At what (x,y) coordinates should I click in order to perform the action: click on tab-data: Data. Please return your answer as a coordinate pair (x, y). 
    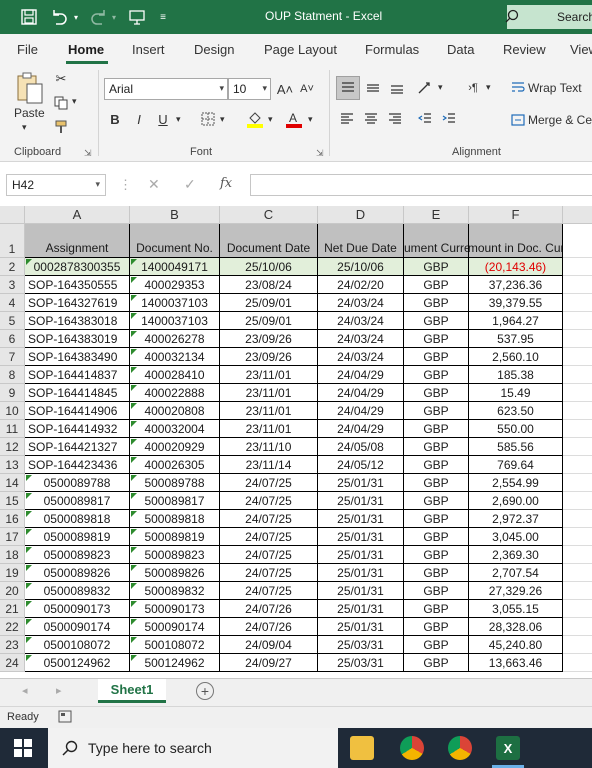
    Looking at the image, I should click on (460, 49).